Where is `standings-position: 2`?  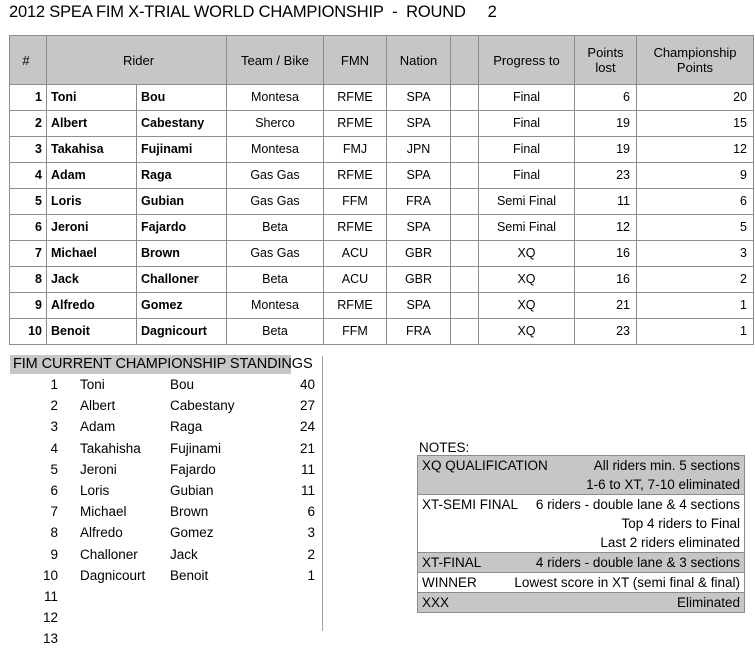 standings-position: 2 is located at coordinates (54, 406).